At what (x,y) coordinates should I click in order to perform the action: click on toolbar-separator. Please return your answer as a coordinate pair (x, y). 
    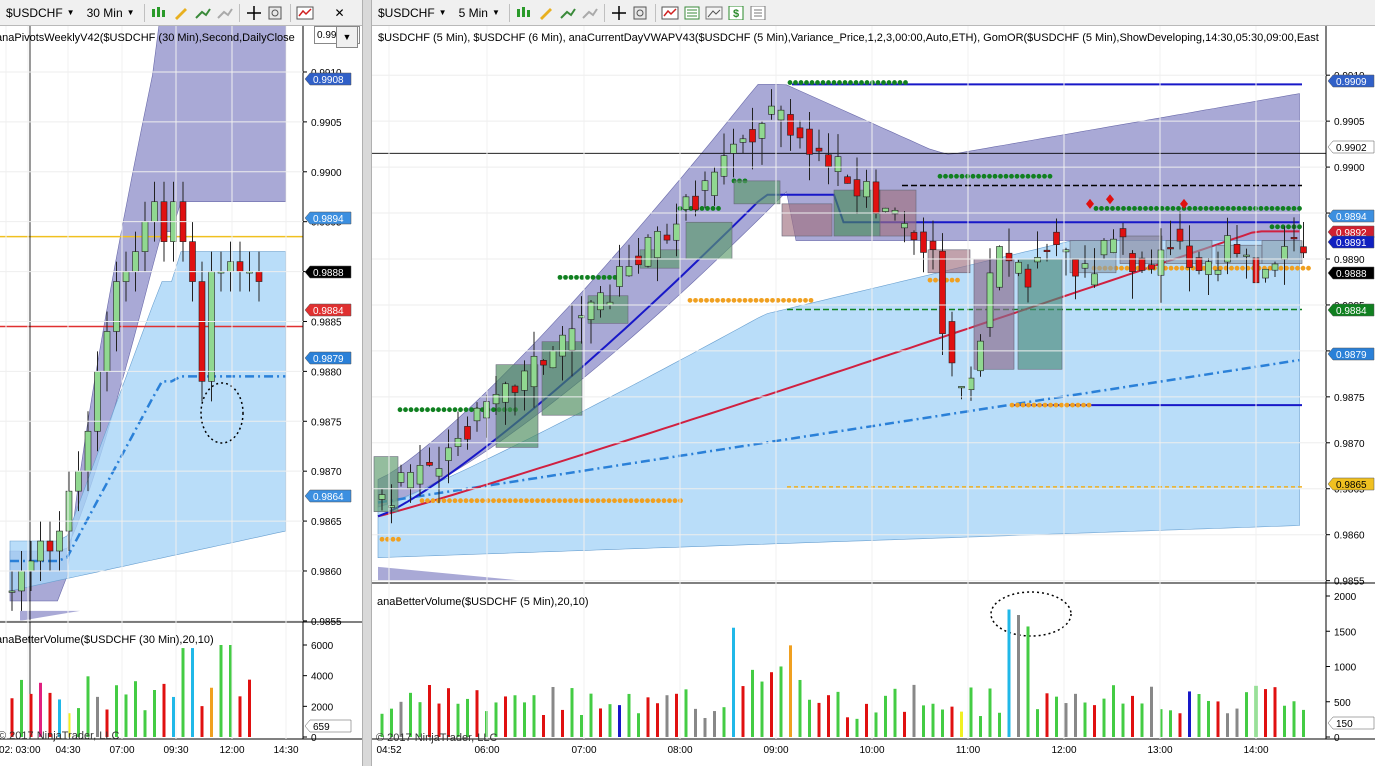
    Looking at the image, I should click on (655, 12).